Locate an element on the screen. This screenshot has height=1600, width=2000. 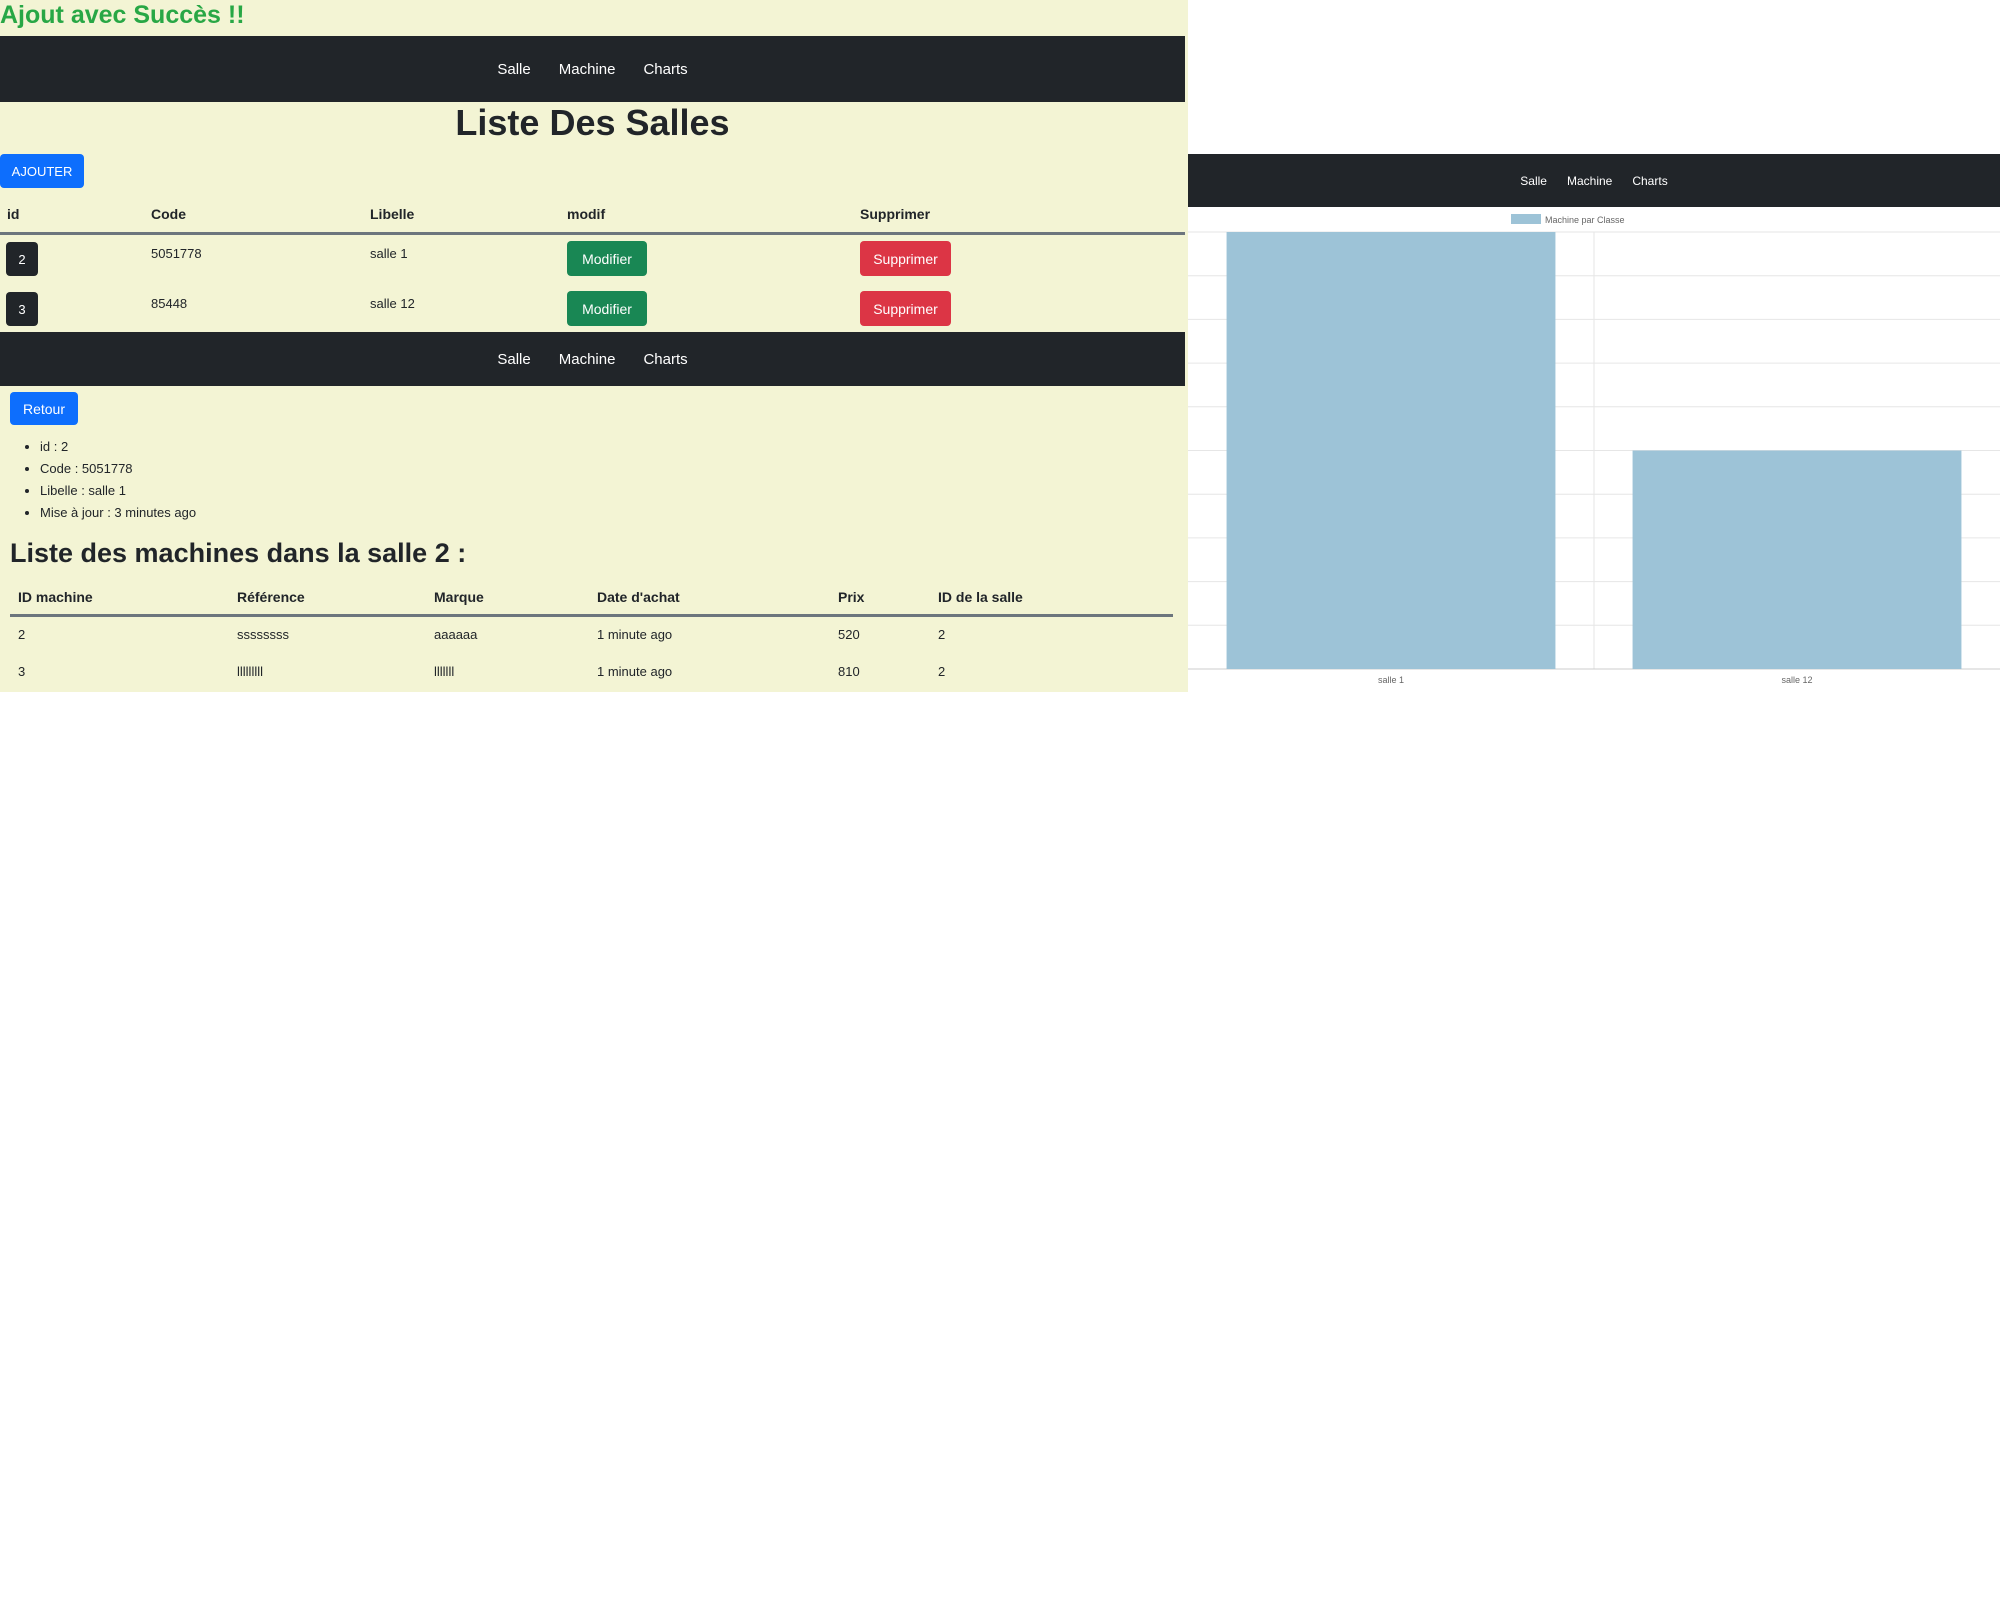
machine-reference: lllllllll is located at coordinates (250, 671).